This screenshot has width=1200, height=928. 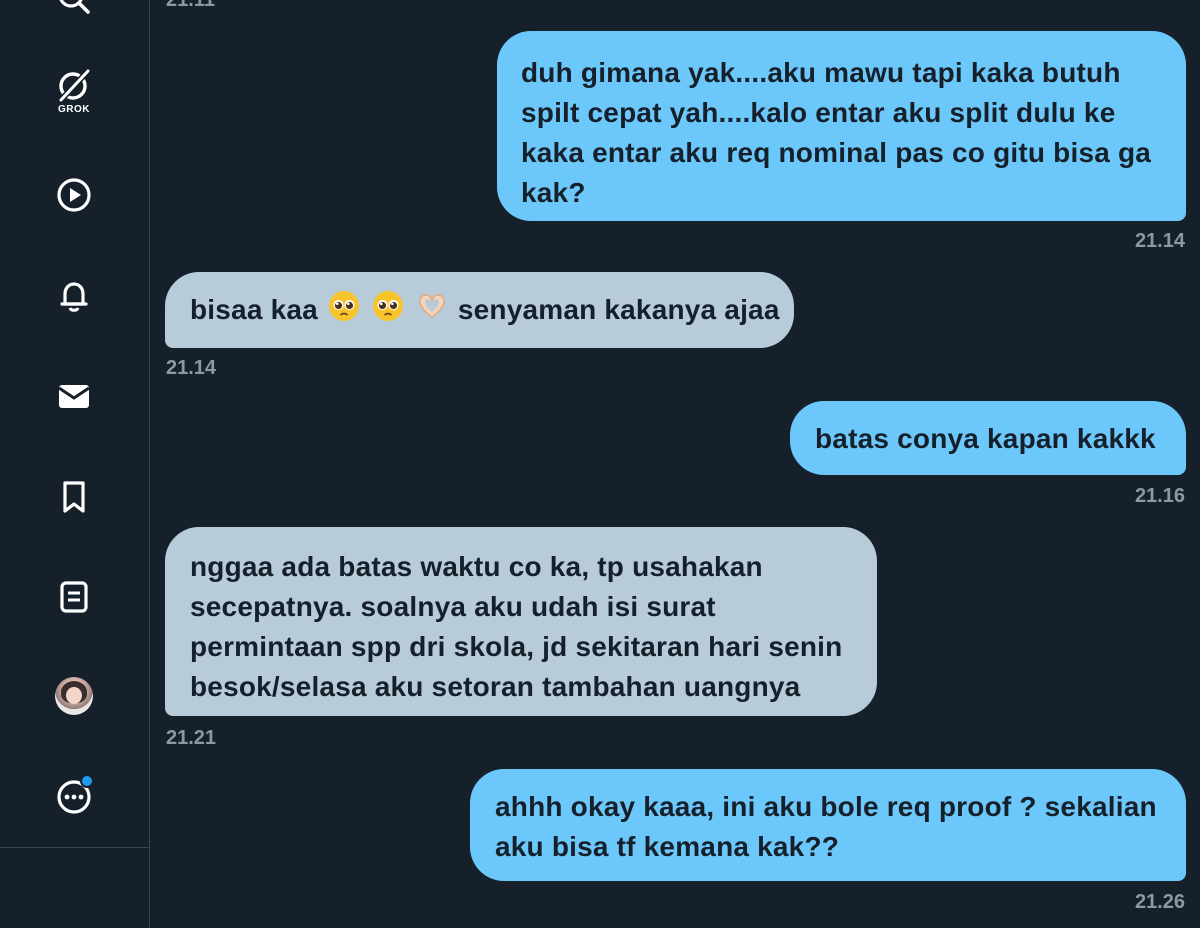 I want to click on message-text: senyaman kakanya ajaa, so click(x=618, y=309).